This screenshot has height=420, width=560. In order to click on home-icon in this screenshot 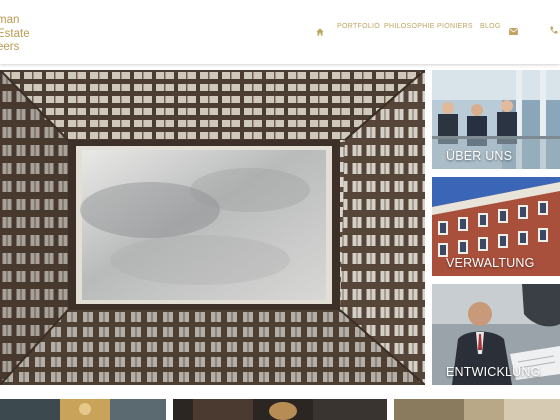, I will do `click(320, 32)`.